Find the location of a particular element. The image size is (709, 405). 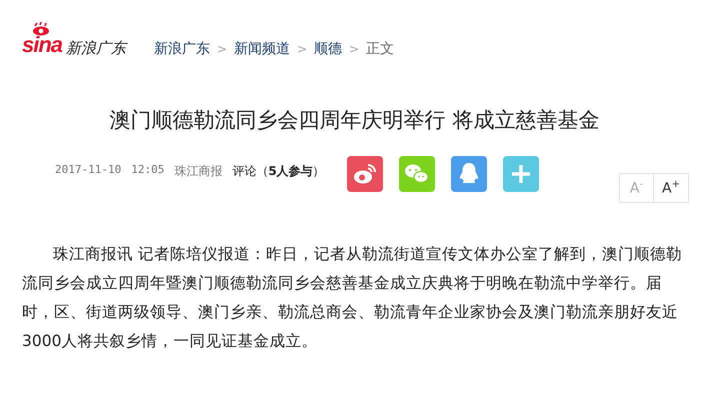

source-name: 珠江商报 is located at coordinates (198, 171).